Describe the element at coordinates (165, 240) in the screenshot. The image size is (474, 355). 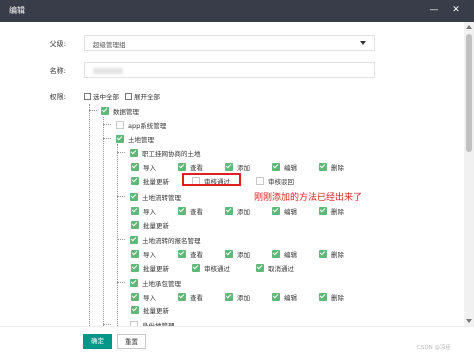
I see `tree-node-group3: 土地流转的报名管理` at that location.